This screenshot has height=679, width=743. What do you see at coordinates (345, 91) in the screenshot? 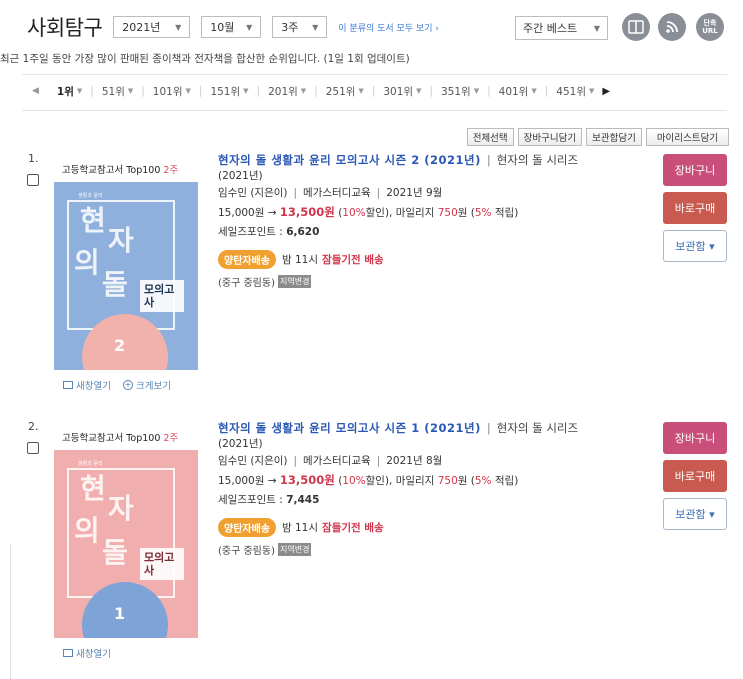
I see `pager-item: 251위 ▼` at bounding box center [345, 91].